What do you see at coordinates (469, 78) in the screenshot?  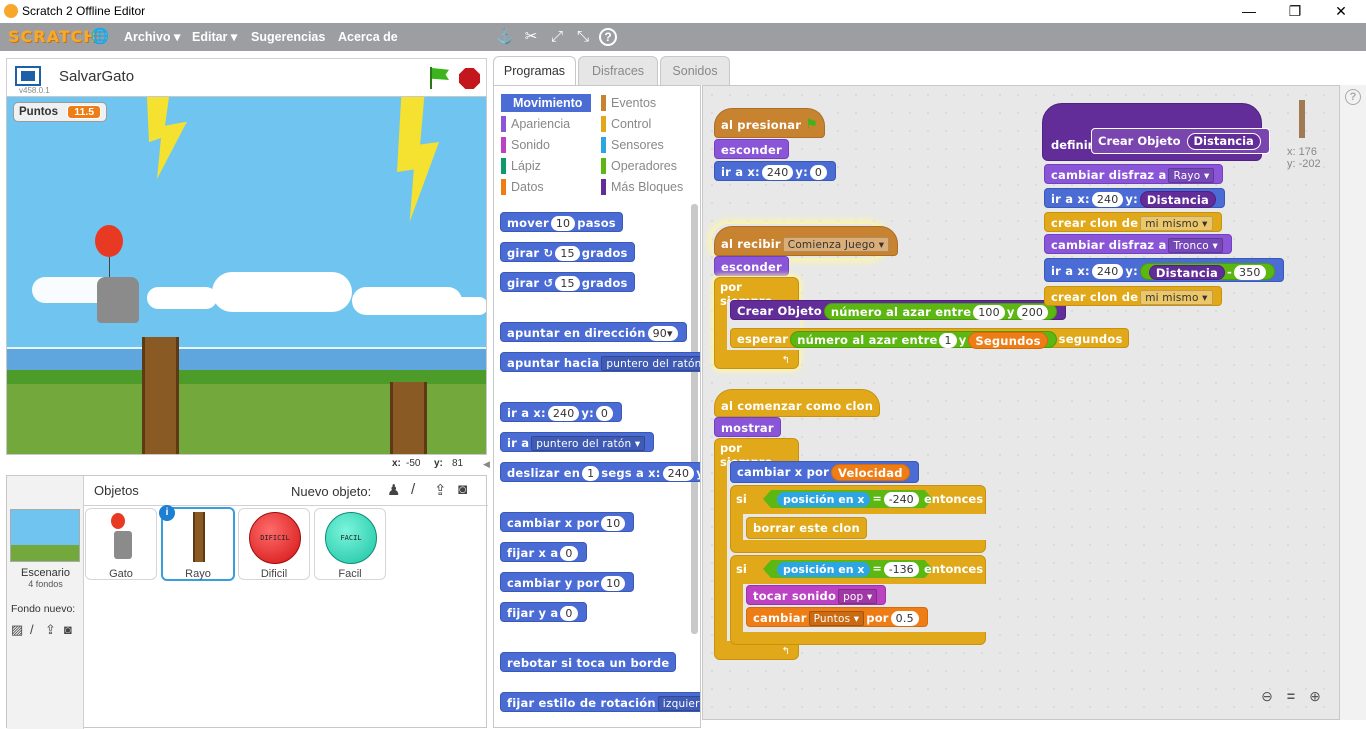 I see `stop-icon` at bounding box center [469, 78].